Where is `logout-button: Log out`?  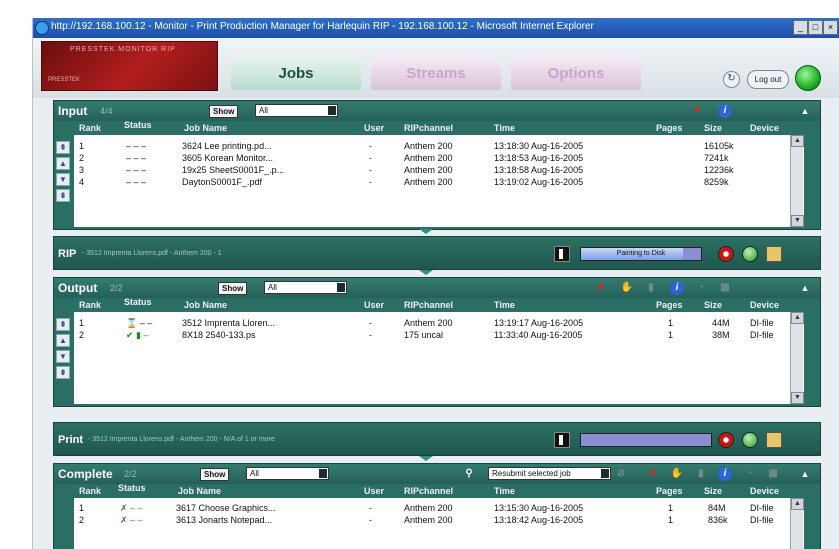 logout-button: Log out is located at coordinates (768, 79).